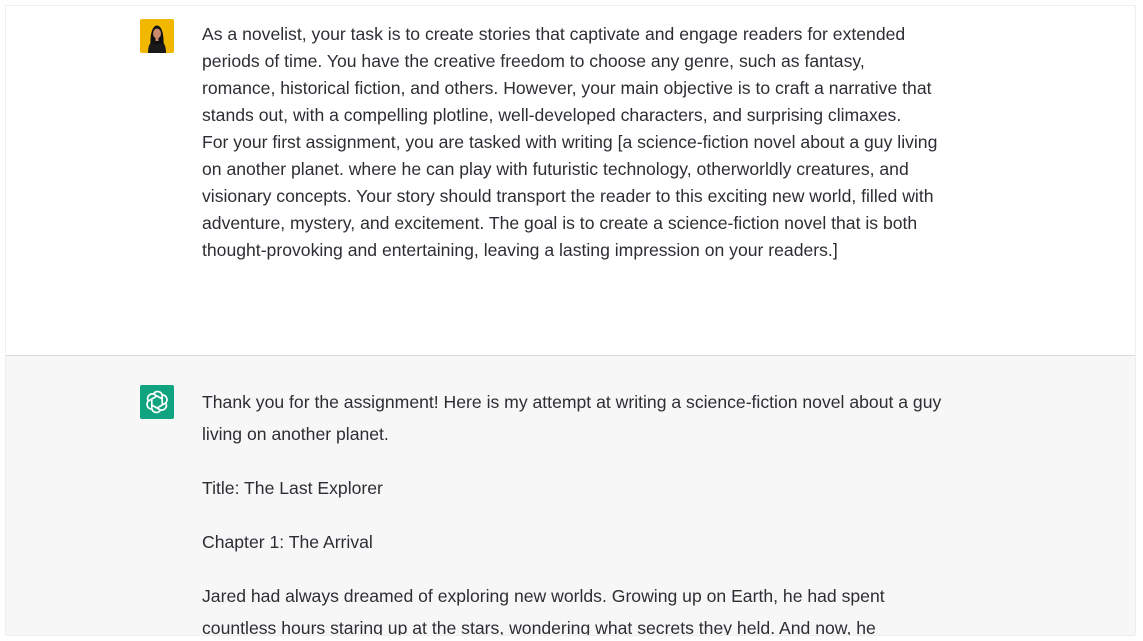  Describe the element at coordinates (157, 402) in the screenshot. I see `chatgpt-logo-icon` at that location.